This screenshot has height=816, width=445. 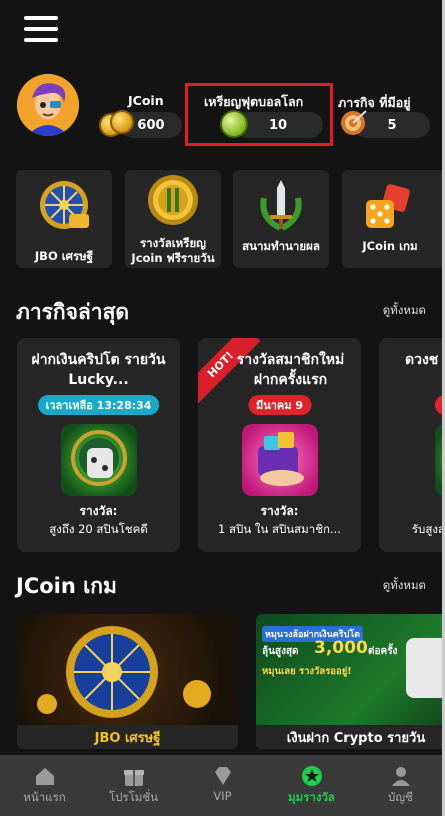 I want to click on mission-card: ดวงช พฤ รับสูงสุ, so click(x=412, y=445).